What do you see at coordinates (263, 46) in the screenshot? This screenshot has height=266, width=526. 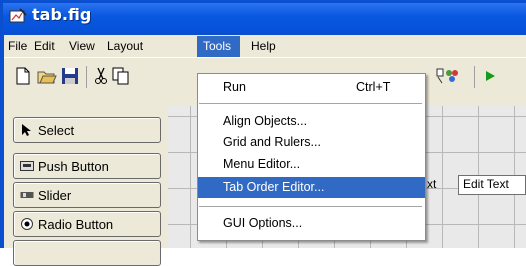 I see `menu-help: Help` at bounding box center [263, 46].